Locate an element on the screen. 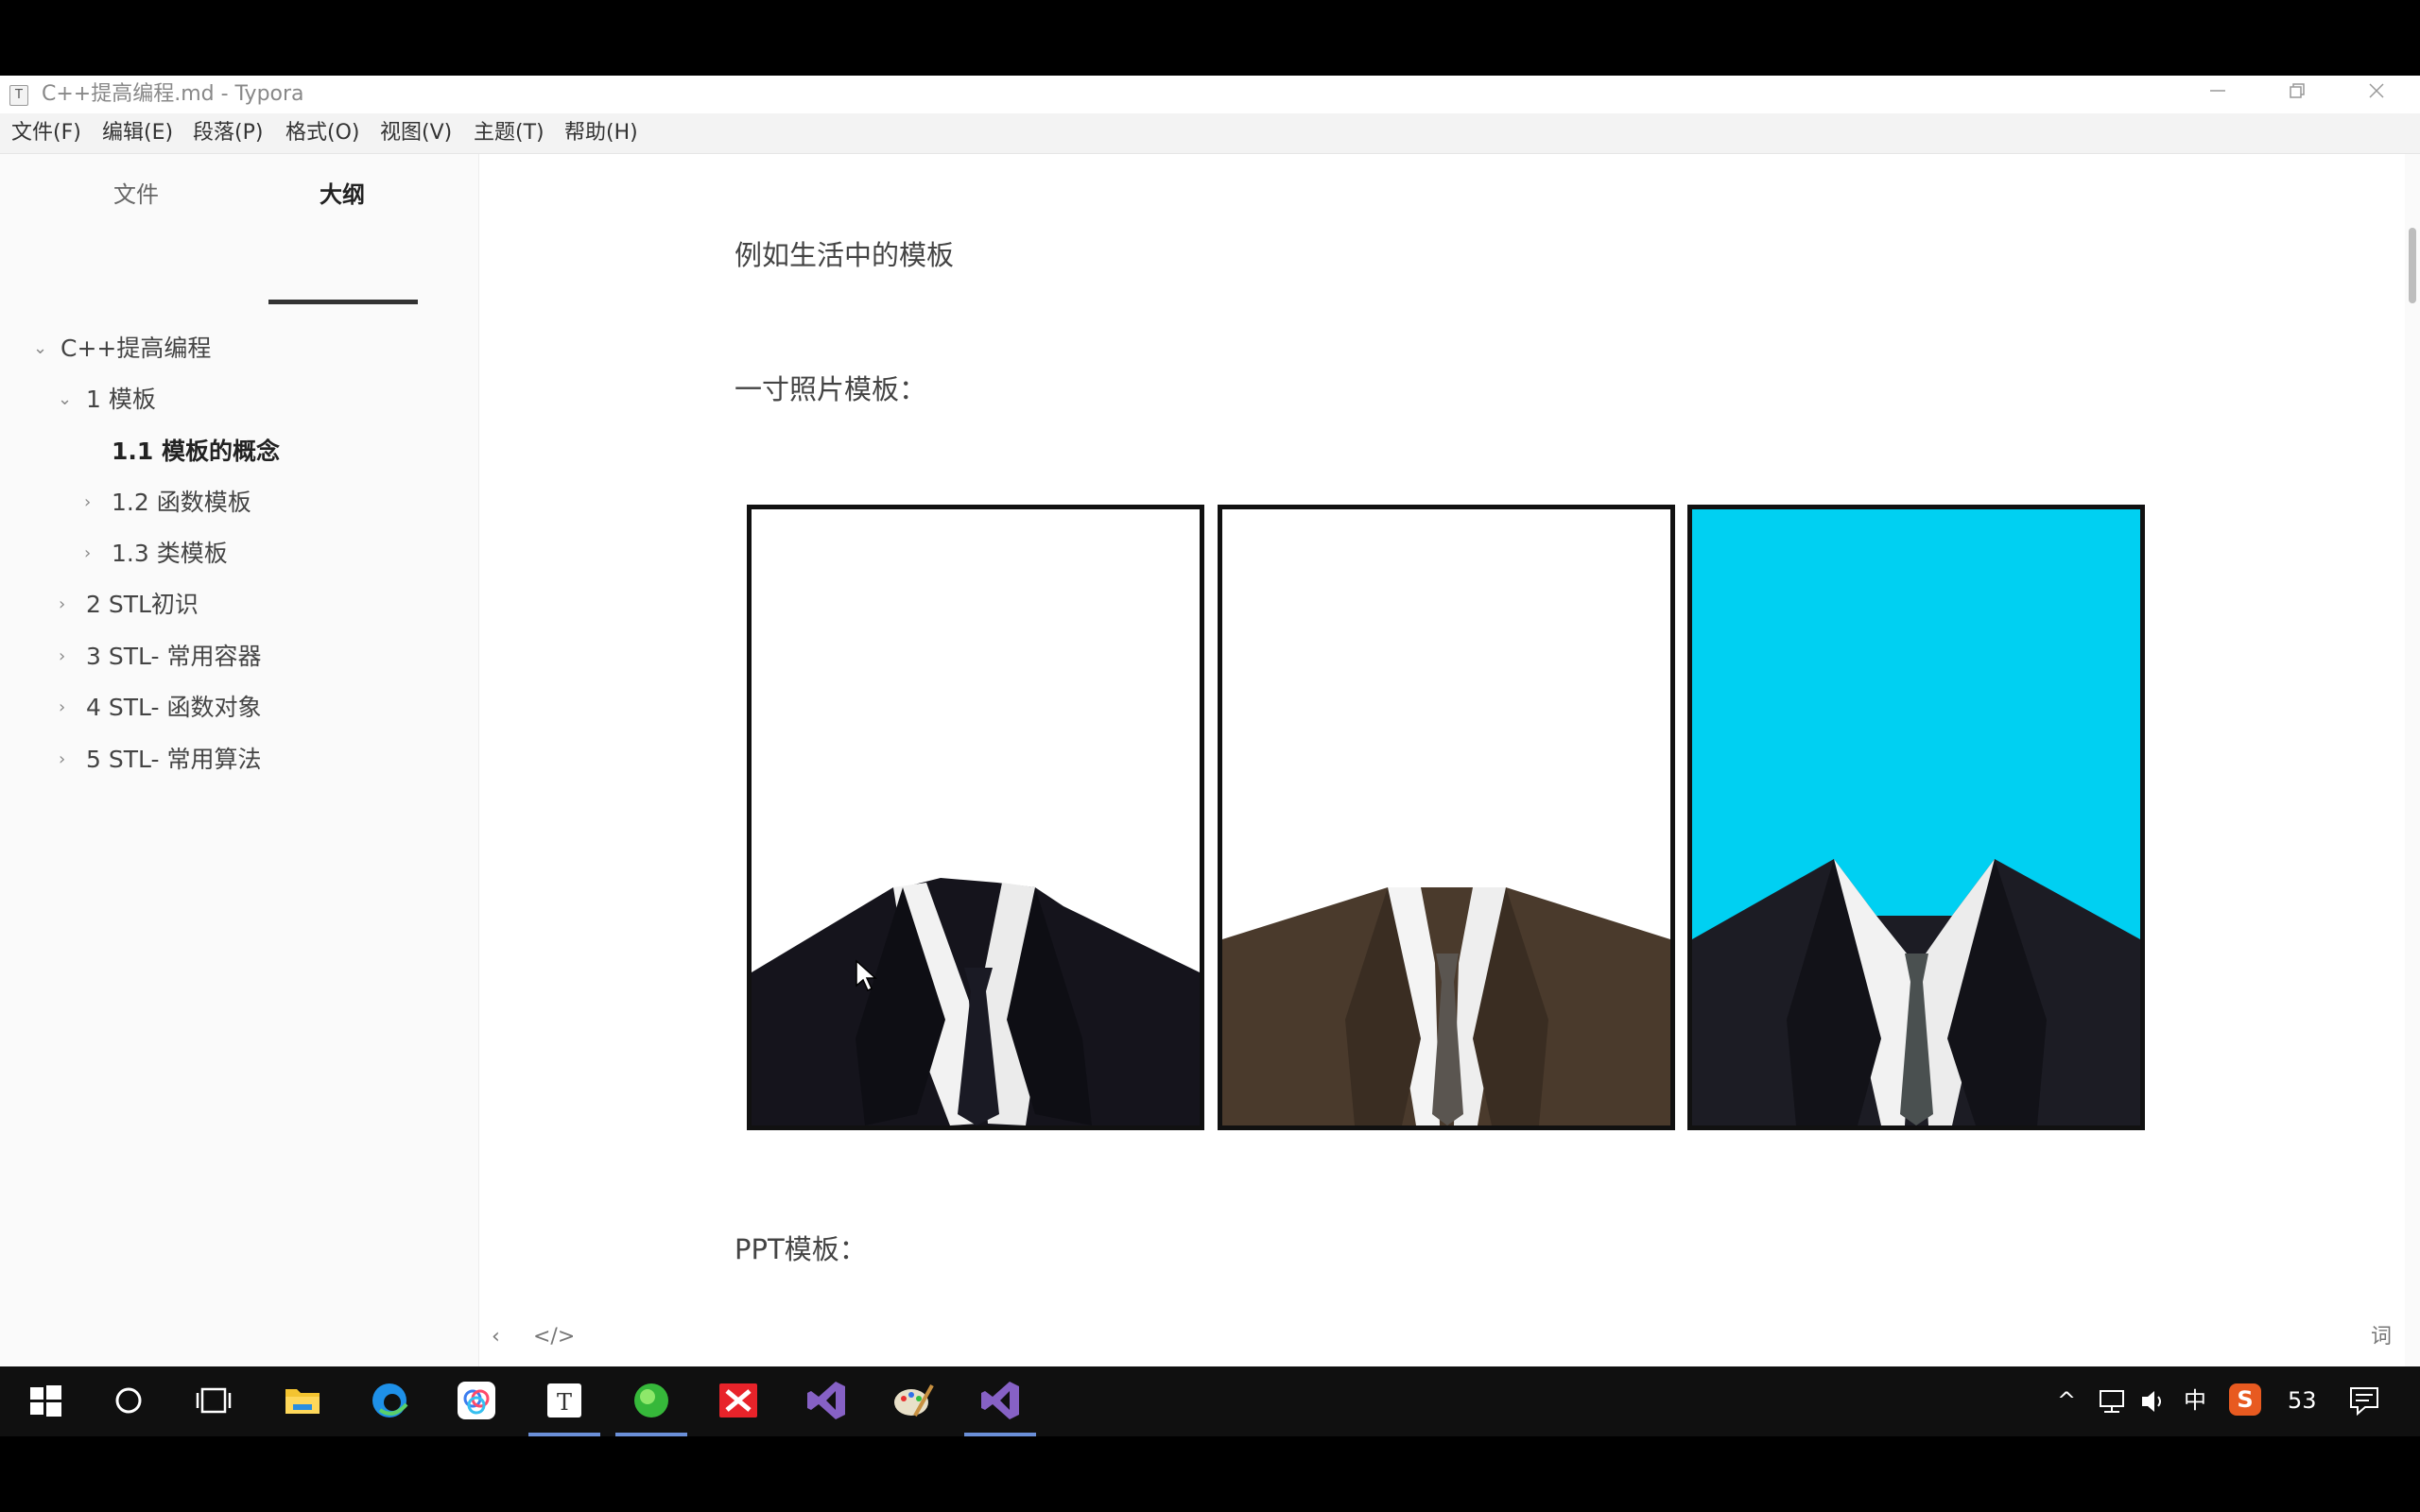 This screenshot has height=1512, width=2420. minimize-icon is located at coordinates (2218, 94).